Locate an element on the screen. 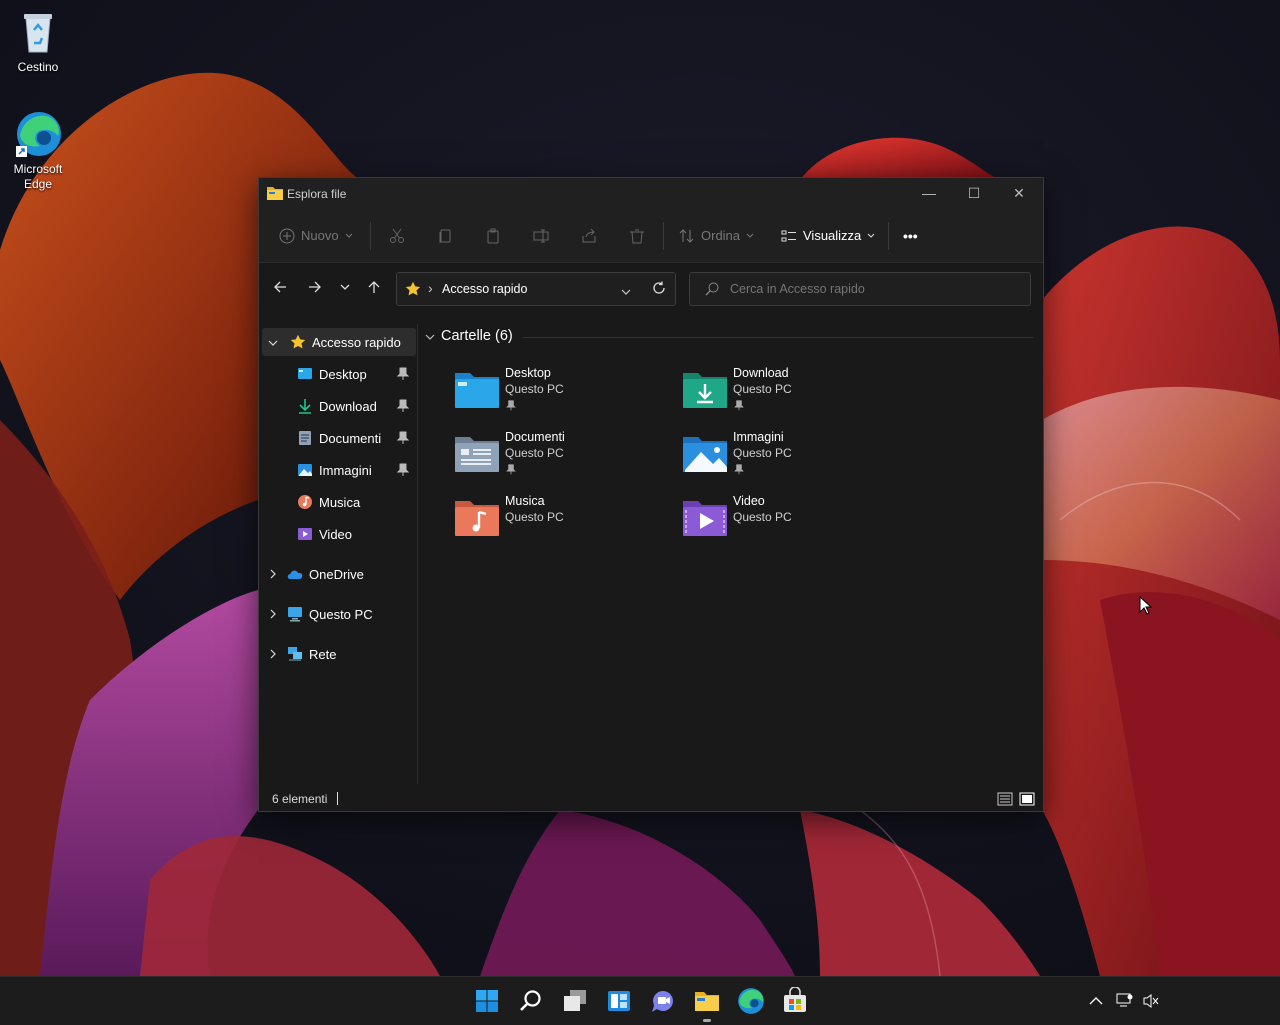  copy-button is located at coordinates (445, 236).